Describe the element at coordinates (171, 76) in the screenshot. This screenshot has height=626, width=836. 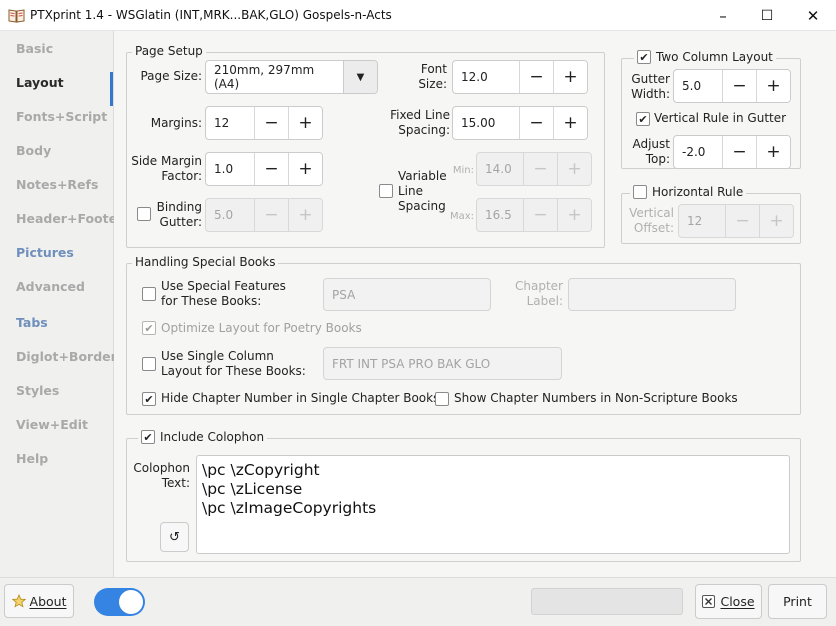
I see `page-size-label: Page Size:` at that location.